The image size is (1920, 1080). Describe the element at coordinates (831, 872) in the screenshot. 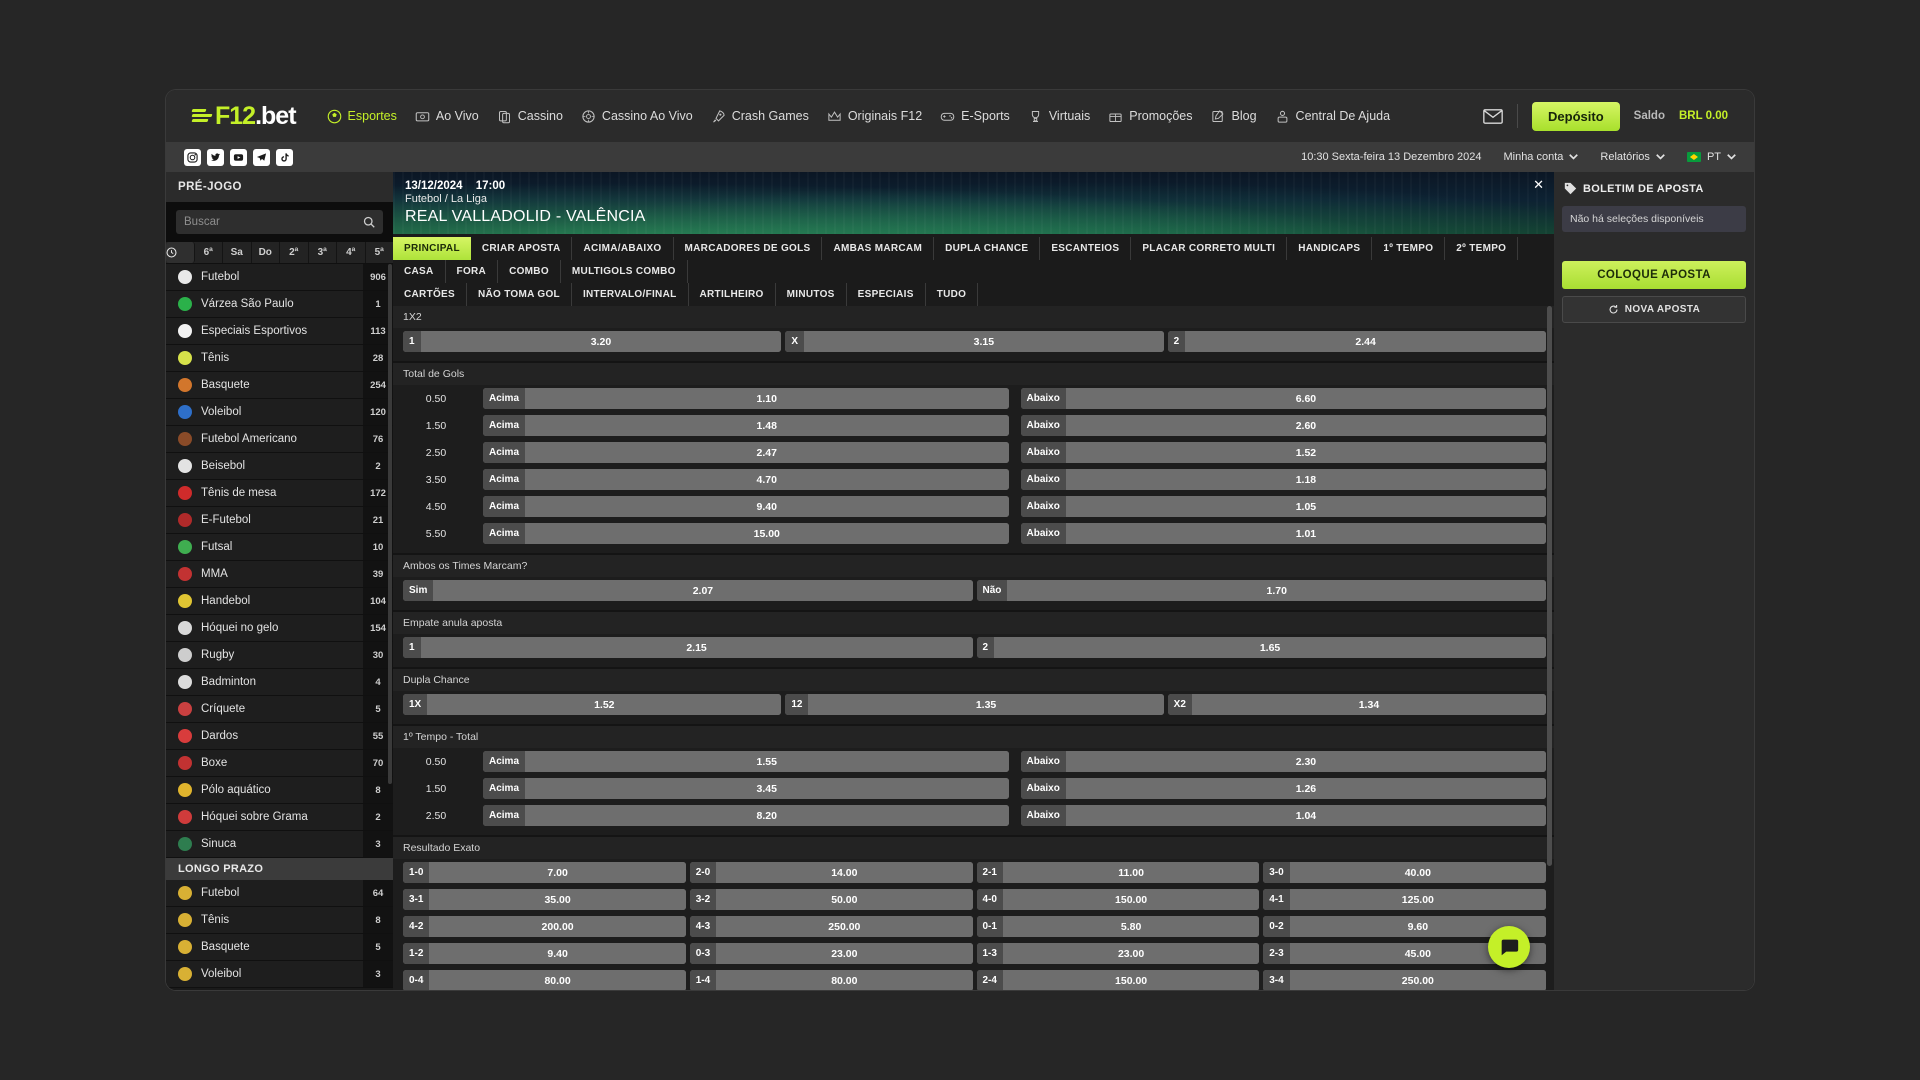

I see `selection-button-score: 2-0 14.00` at that location.